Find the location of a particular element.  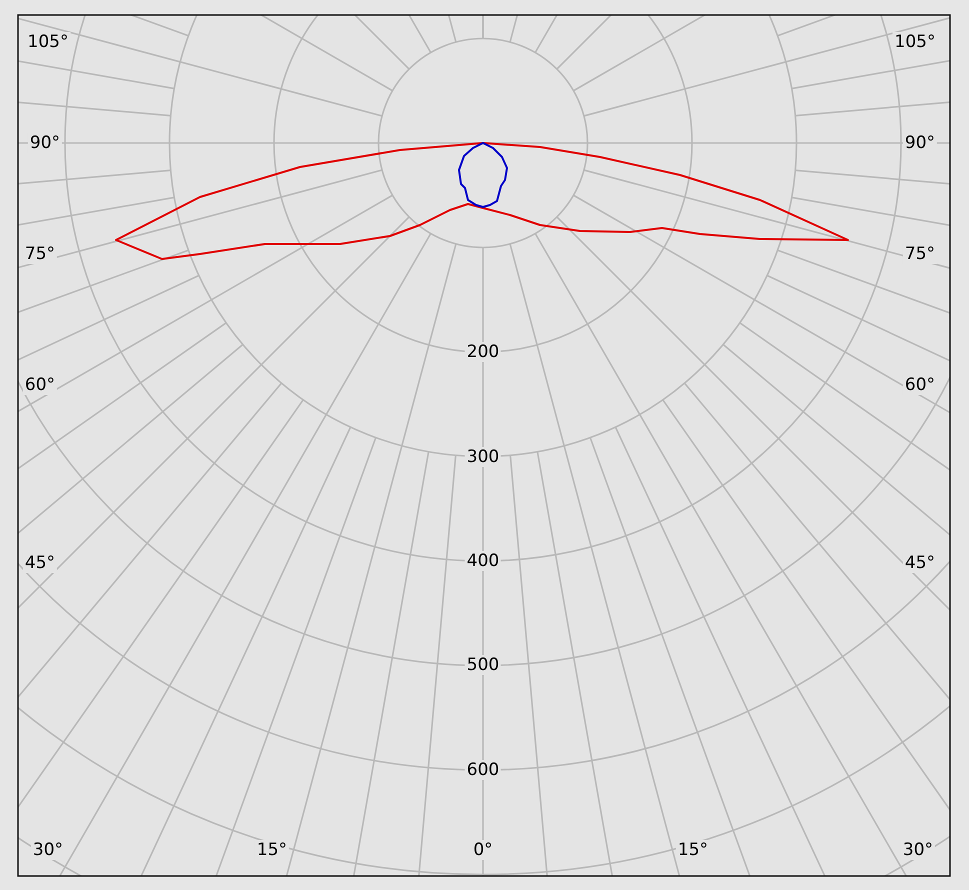

radial-label: 300 is located at coordinates (483, 457).